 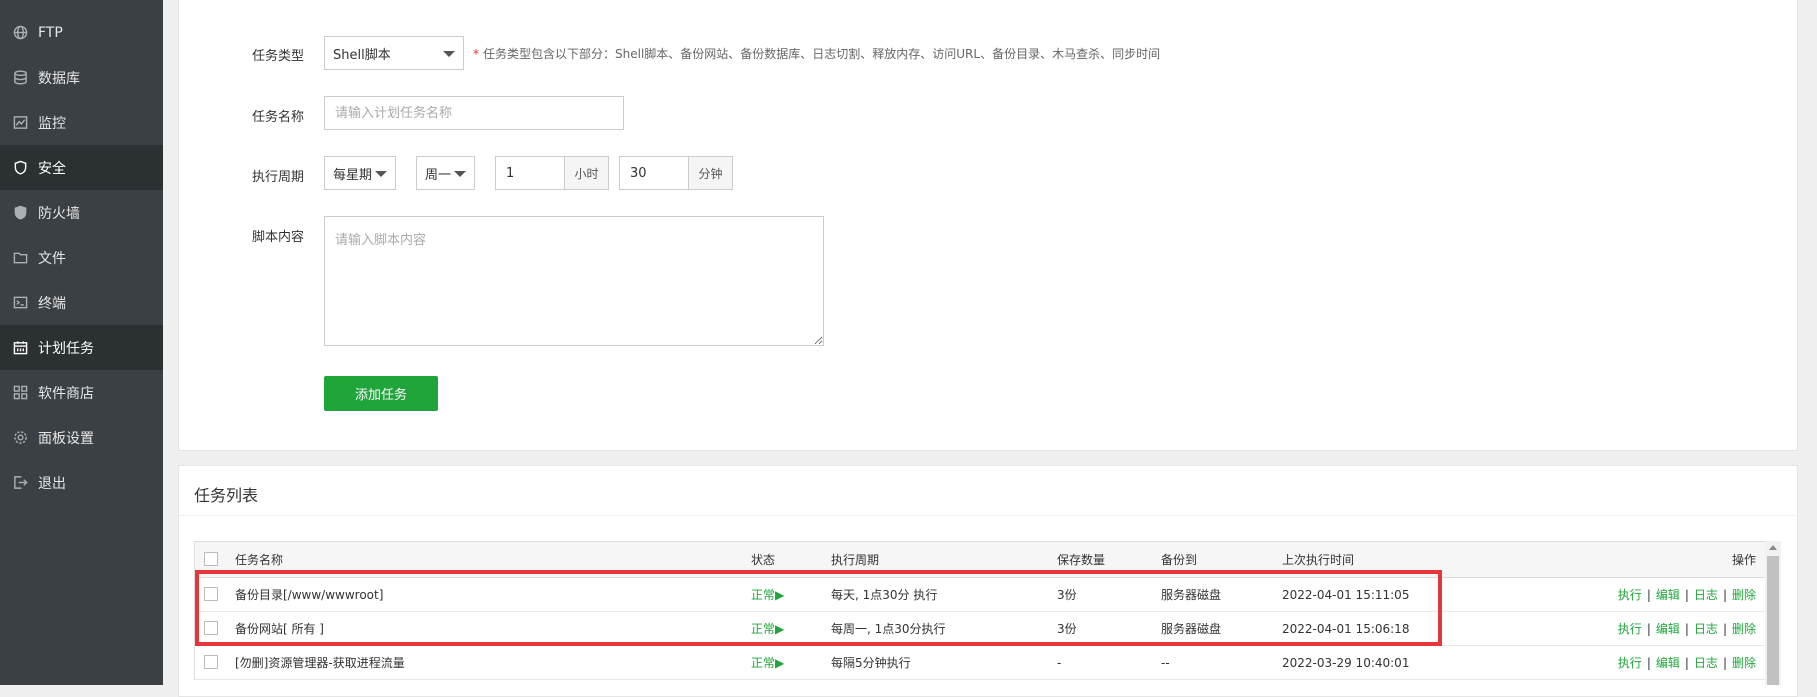 What do you see at coordinates (1179, 560) in the screenshot?
I see `col-backup-to: 备份到` at bounding box center [1179, 560].